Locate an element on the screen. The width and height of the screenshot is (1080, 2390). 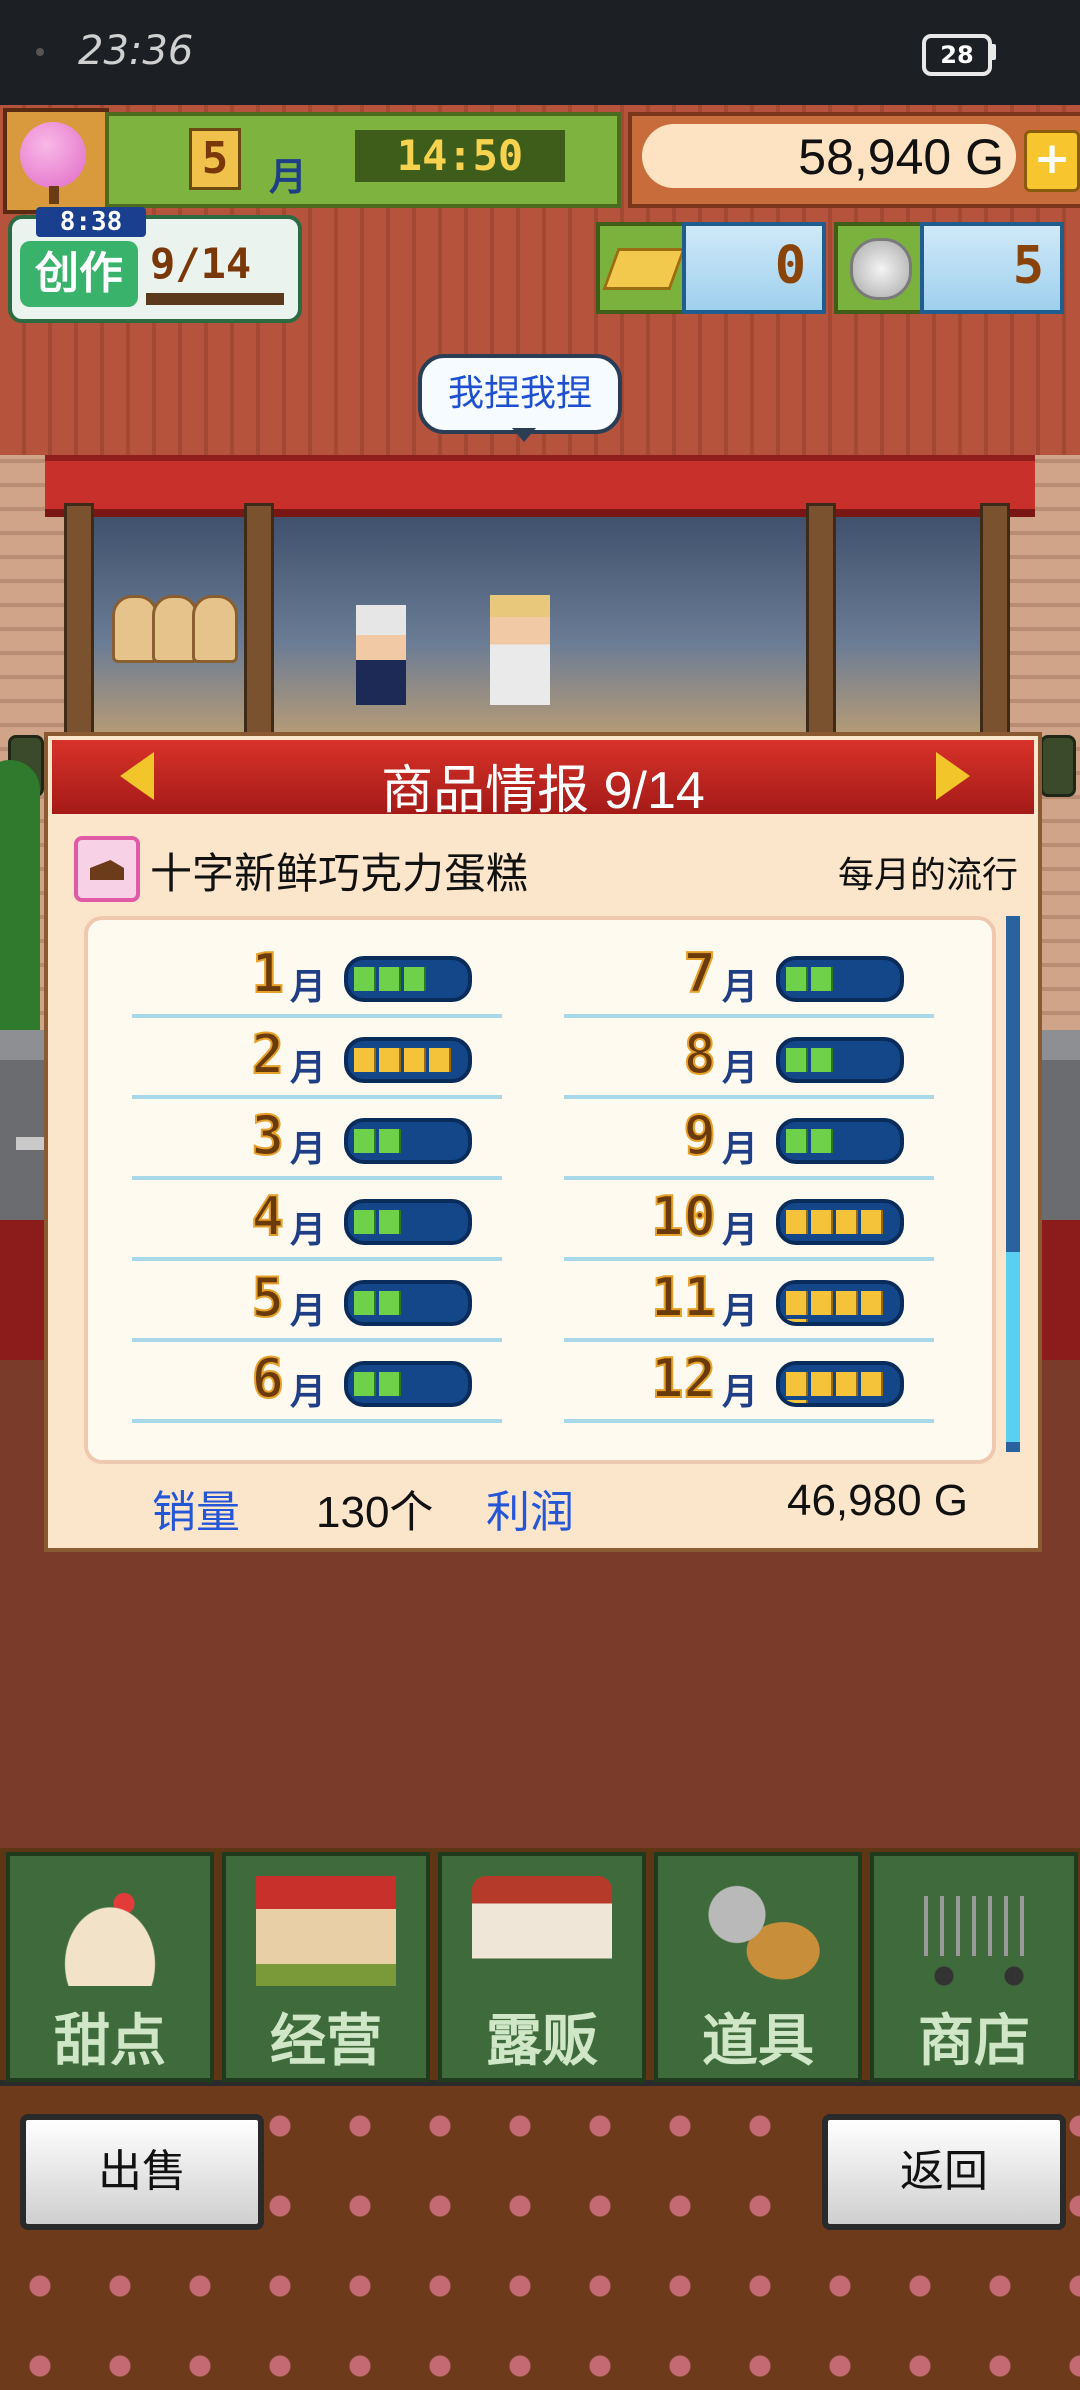
panel-header: 商品情报 9/14 is located at coordinates (543, 780).